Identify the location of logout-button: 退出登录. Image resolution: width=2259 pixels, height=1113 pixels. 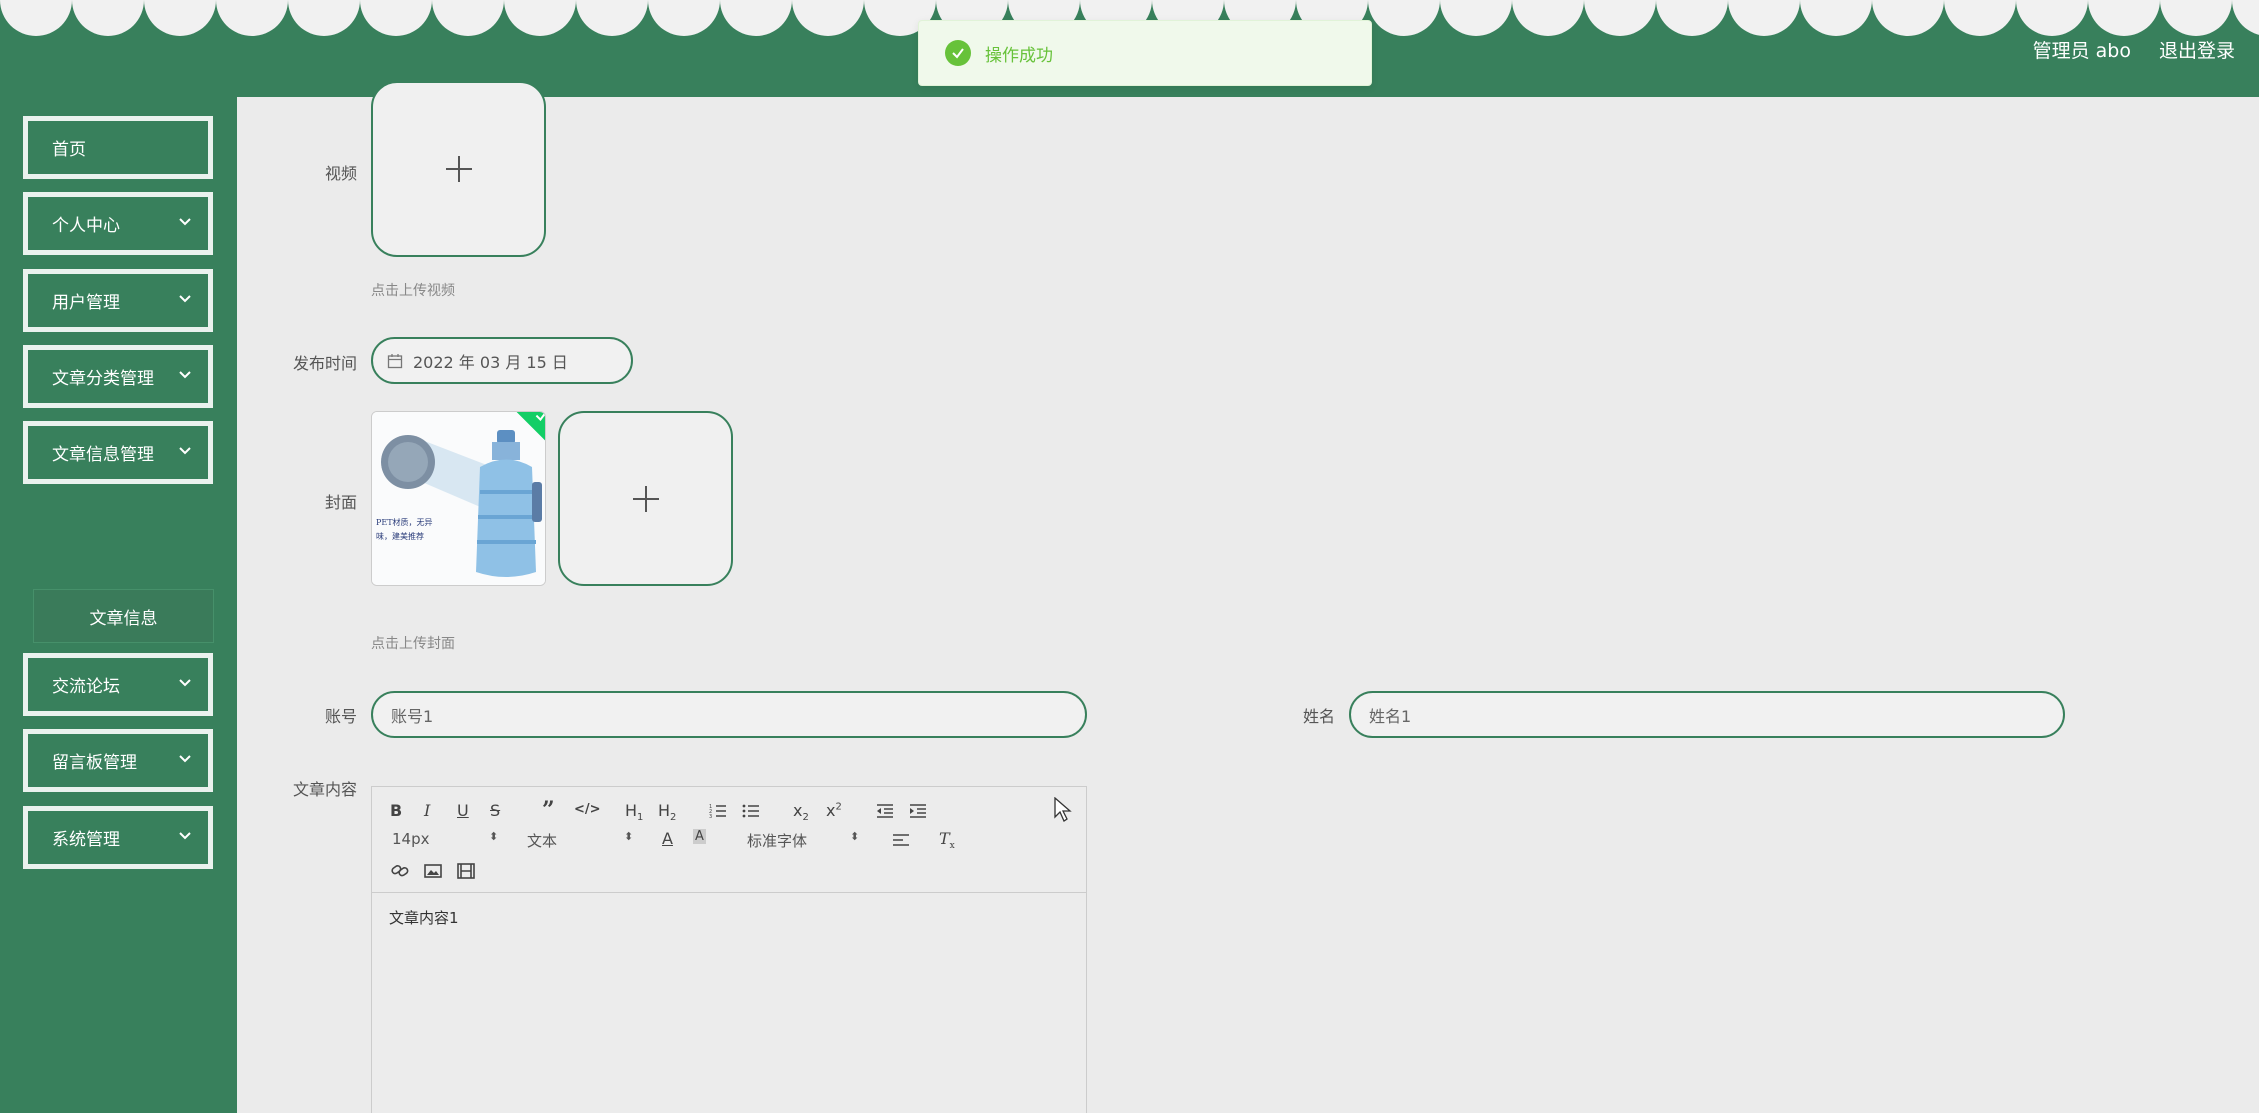
(2197, 49).